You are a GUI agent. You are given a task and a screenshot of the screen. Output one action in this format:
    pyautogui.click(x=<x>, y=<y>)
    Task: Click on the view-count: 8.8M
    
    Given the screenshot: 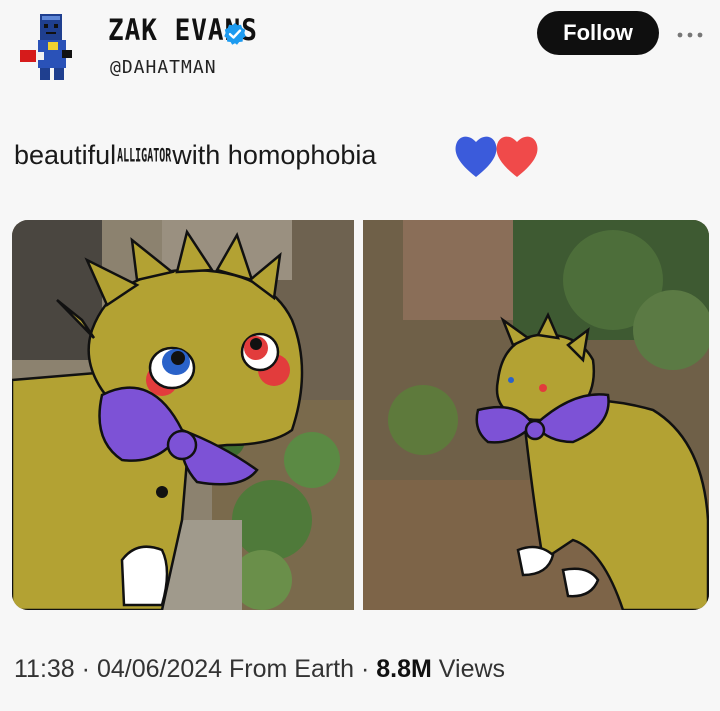 What is the action you would take?
    pyautogui.click(x=404, y=669)
    